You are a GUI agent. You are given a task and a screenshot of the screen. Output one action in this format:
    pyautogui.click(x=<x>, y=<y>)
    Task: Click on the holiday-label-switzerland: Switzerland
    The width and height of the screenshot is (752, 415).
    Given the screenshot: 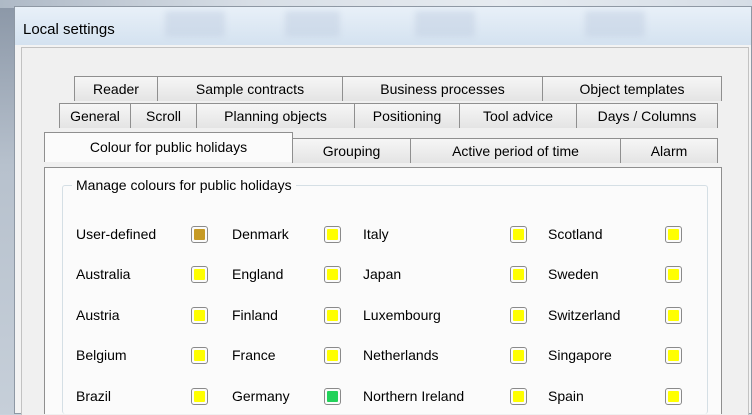 What is the action you would take?
    pyautogui.click(x=584, y=315)
    